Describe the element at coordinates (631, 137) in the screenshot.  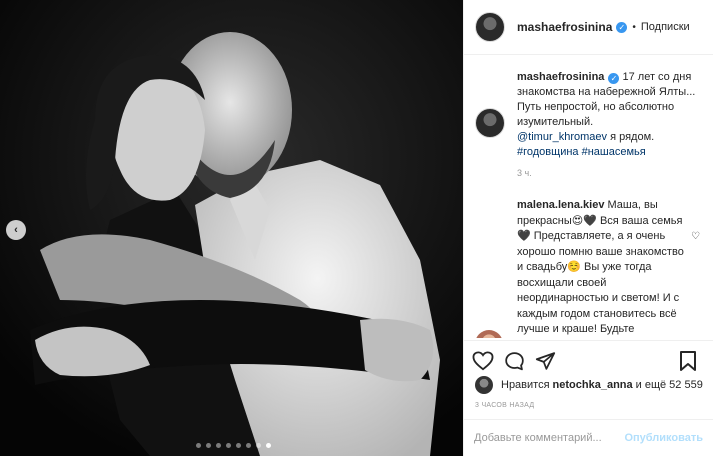
I see `caption-body-2: я рядом.` at that location.